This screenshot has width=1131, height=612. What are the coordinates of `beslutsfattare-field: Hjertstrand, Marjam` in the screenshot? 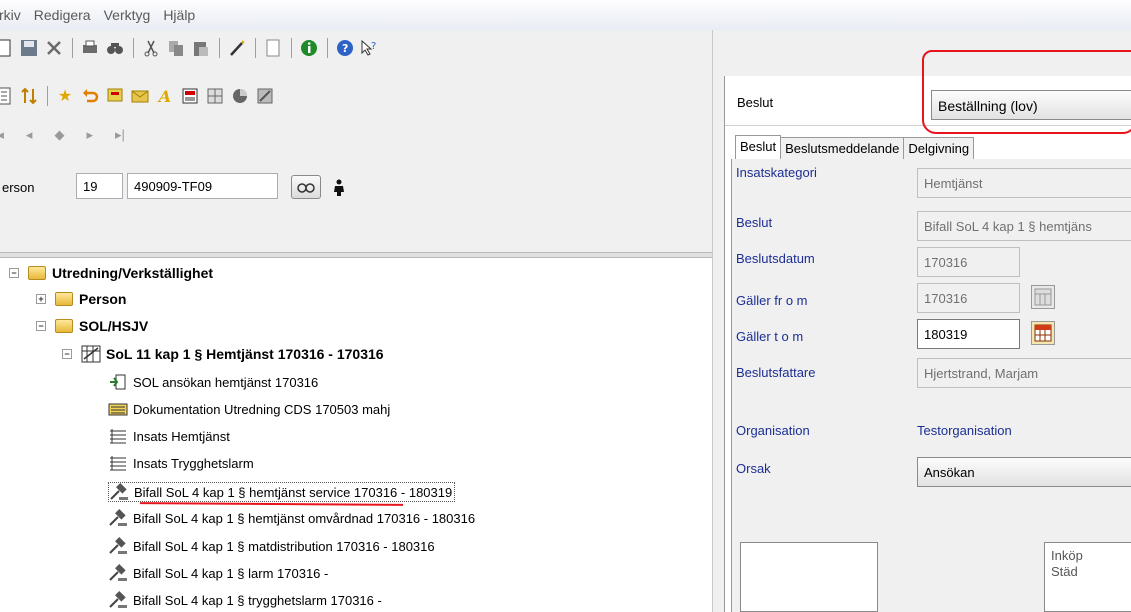 It's located at (1024, 373).